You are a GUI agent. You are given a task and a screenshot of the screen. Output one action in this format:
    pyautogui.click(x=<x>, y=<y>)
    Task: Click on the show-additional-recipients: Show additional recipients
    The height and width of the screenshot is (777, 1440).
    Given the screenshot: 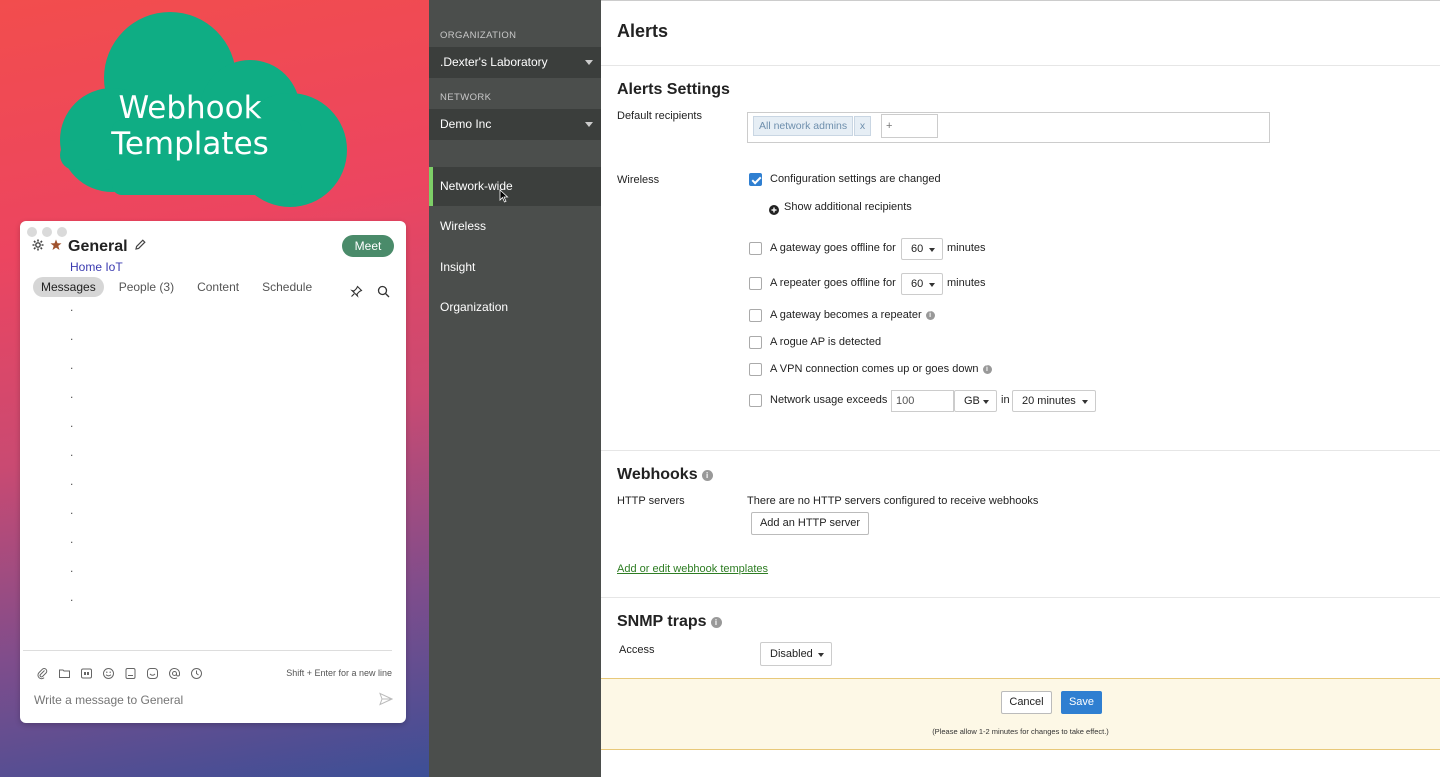 What is the action you would take?
    pyautogui.click(x=848, y=207)
    